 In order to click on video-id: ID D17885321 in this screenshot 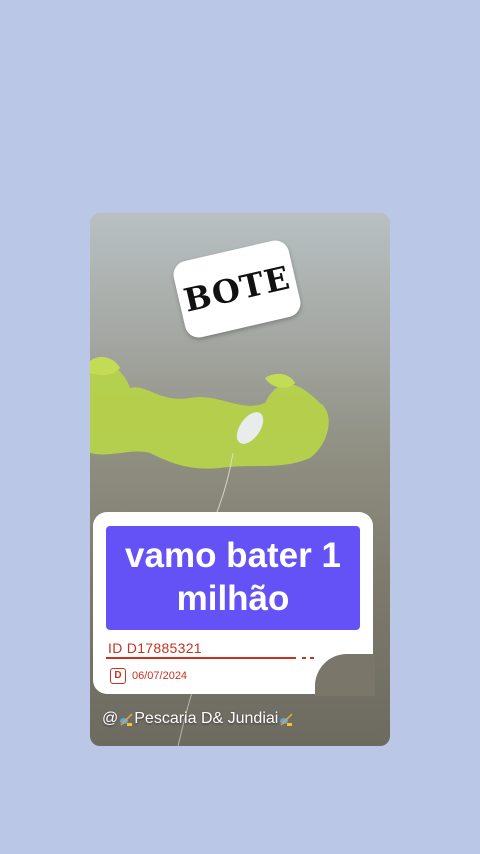, I will do `click(155, 648)`.